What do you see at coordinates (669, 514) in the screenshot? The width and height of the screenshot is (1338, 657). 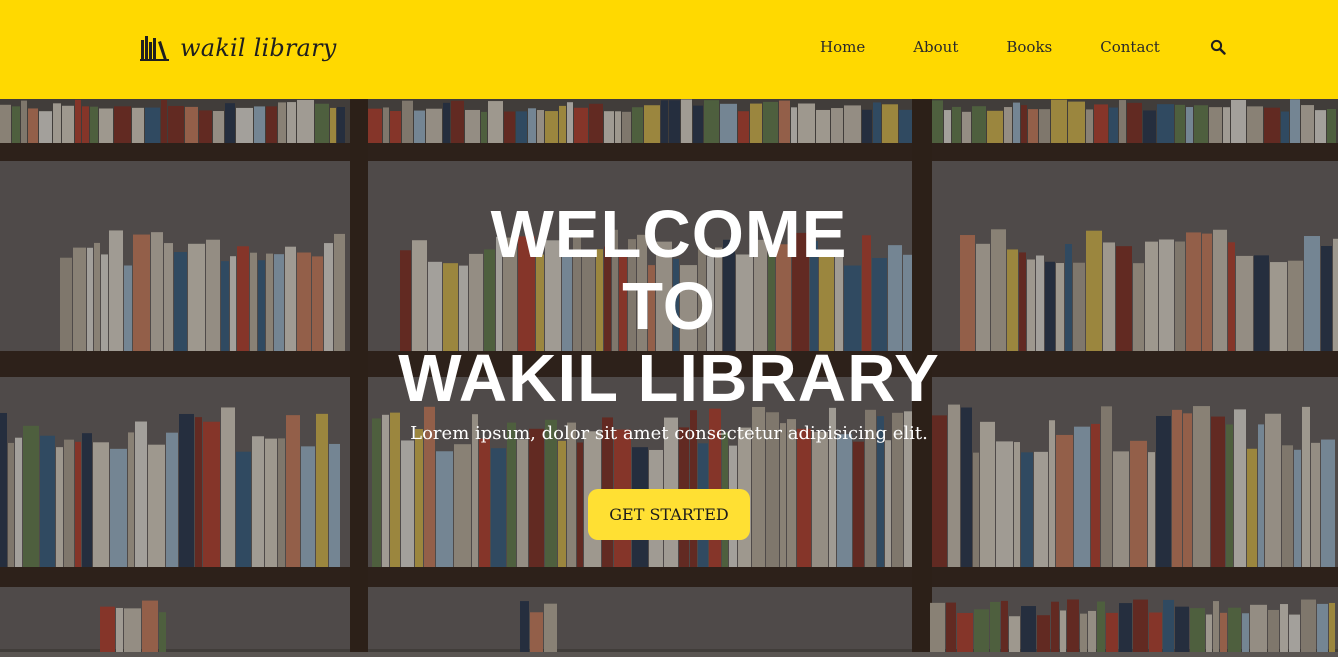 I see `get-started-button: GET STARTED` at bounding box center [669, 514].